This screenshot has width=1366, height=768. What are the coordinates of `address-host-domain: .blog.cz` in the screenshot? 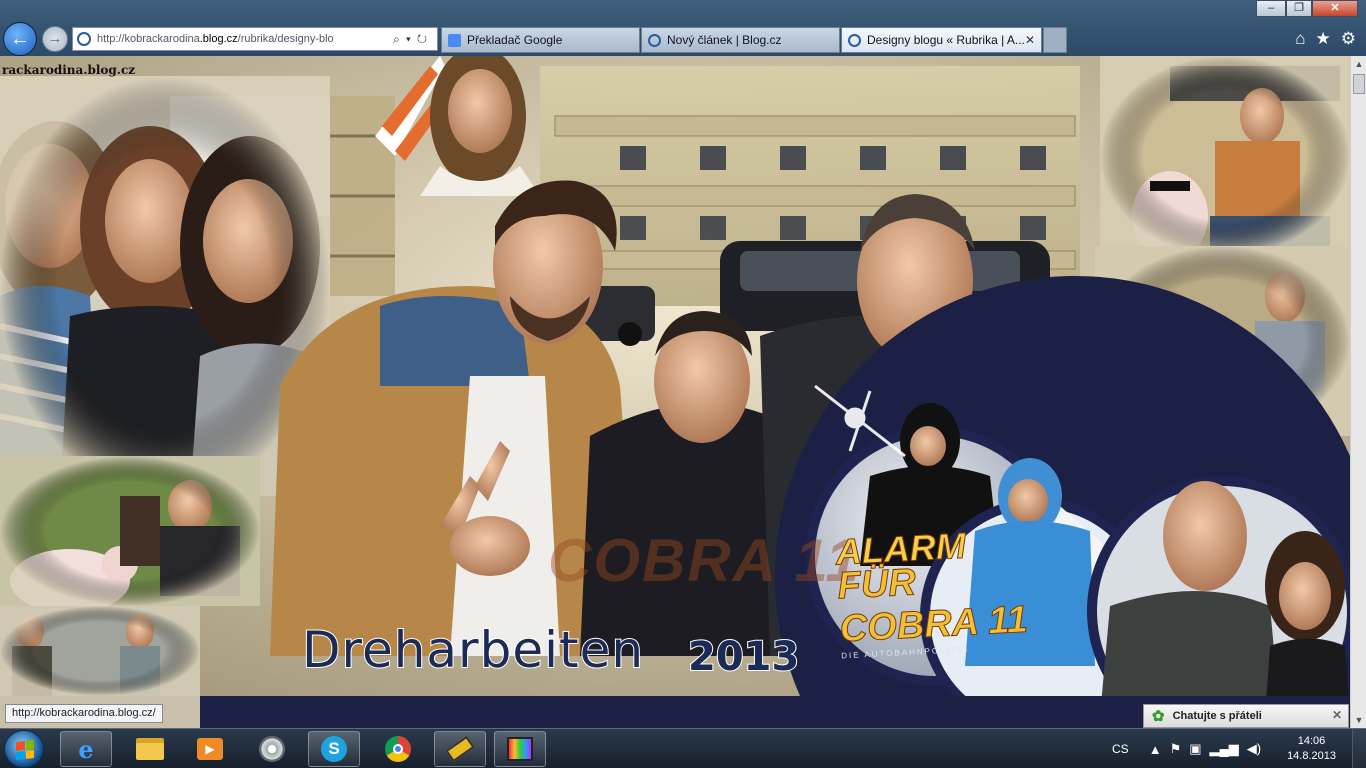 It's located at (218, 39).